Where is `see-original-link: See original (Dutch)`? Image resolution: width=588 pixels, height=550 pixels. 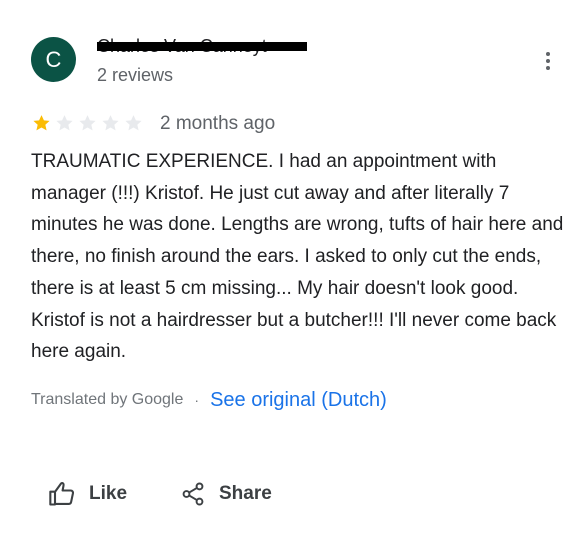 see-original-link: See original (Dutch) is located at coordinates (298, 400).